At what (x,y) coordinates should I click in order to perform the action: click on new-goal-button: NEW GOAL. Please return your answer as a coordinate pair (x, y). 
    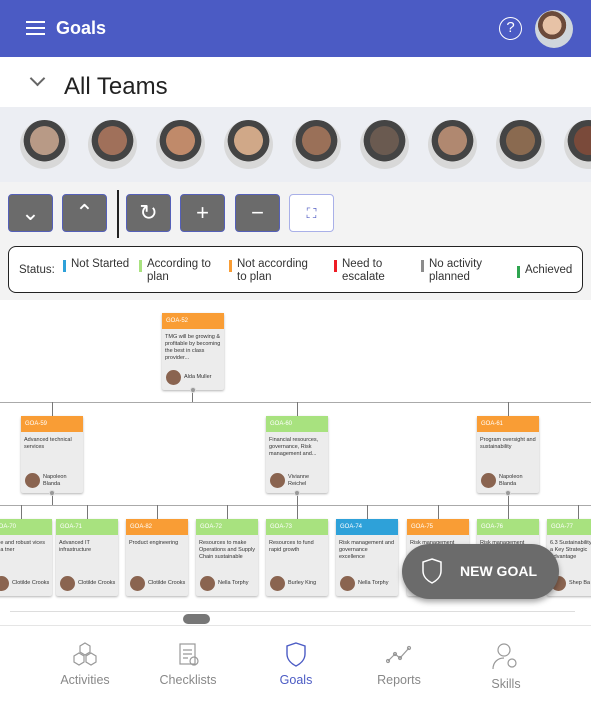
    Looking at the image, I should click on (480, 571).